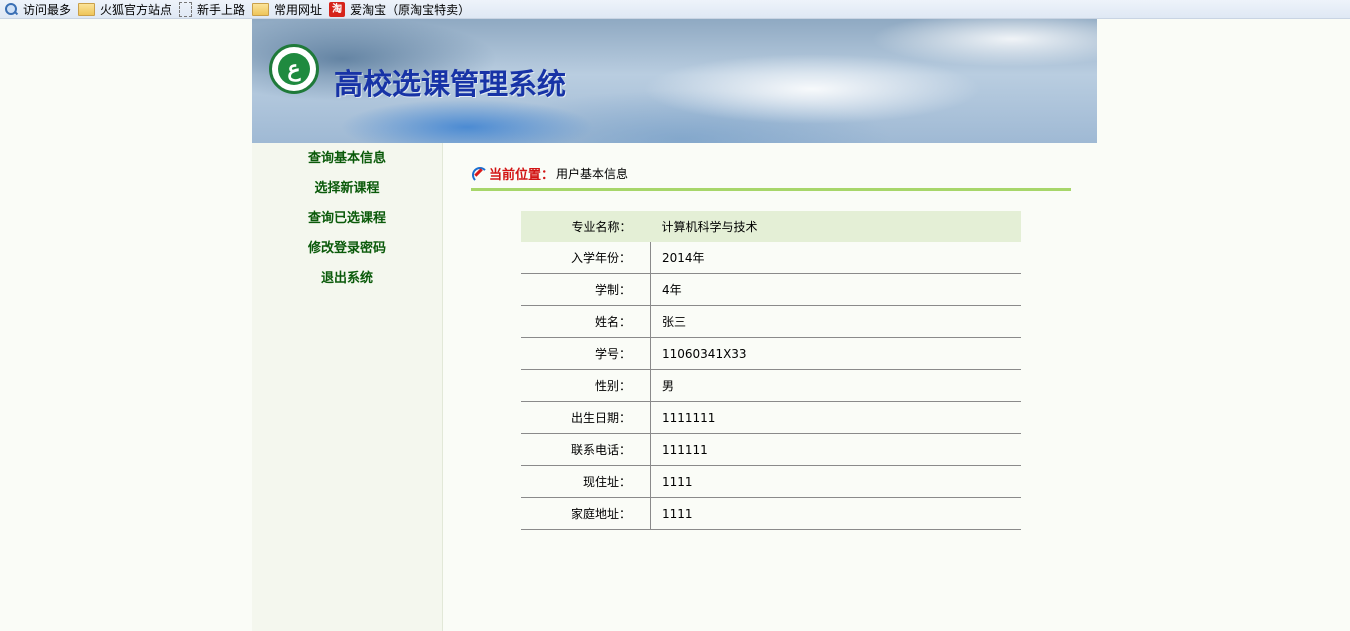 The image size is (1350, 631). I want to click on table-row: 联系电话： 111111, so click(771, 449).